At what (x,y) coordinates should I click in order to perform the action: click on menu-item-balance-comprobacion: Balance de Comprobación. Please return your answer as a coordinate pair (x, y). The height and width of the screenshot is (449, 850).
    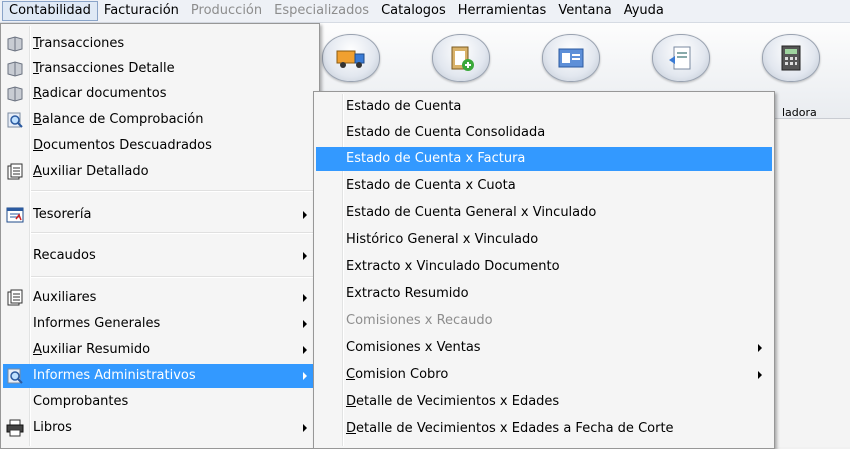
    Looking at the image, I should click on (160, 120).